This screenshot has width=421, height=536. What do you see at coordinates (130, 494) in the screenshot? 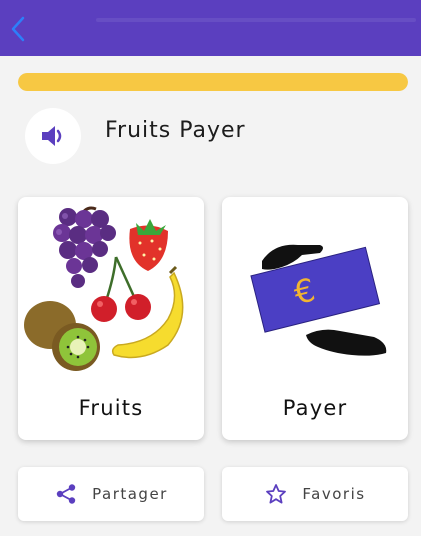
I see `share-label: Partager` at bounding box center [130, 494].